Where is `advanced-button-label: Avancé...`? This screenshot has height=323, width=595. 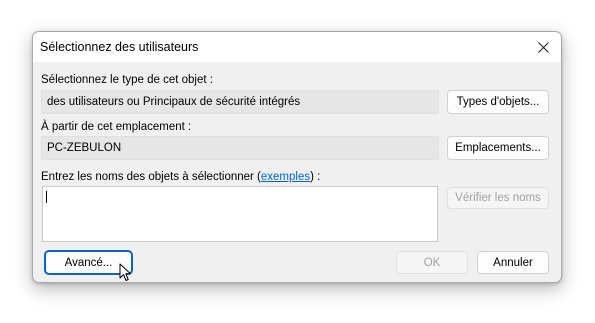
advanced-button-label: Avancé... is located at coordinates (88, 262).